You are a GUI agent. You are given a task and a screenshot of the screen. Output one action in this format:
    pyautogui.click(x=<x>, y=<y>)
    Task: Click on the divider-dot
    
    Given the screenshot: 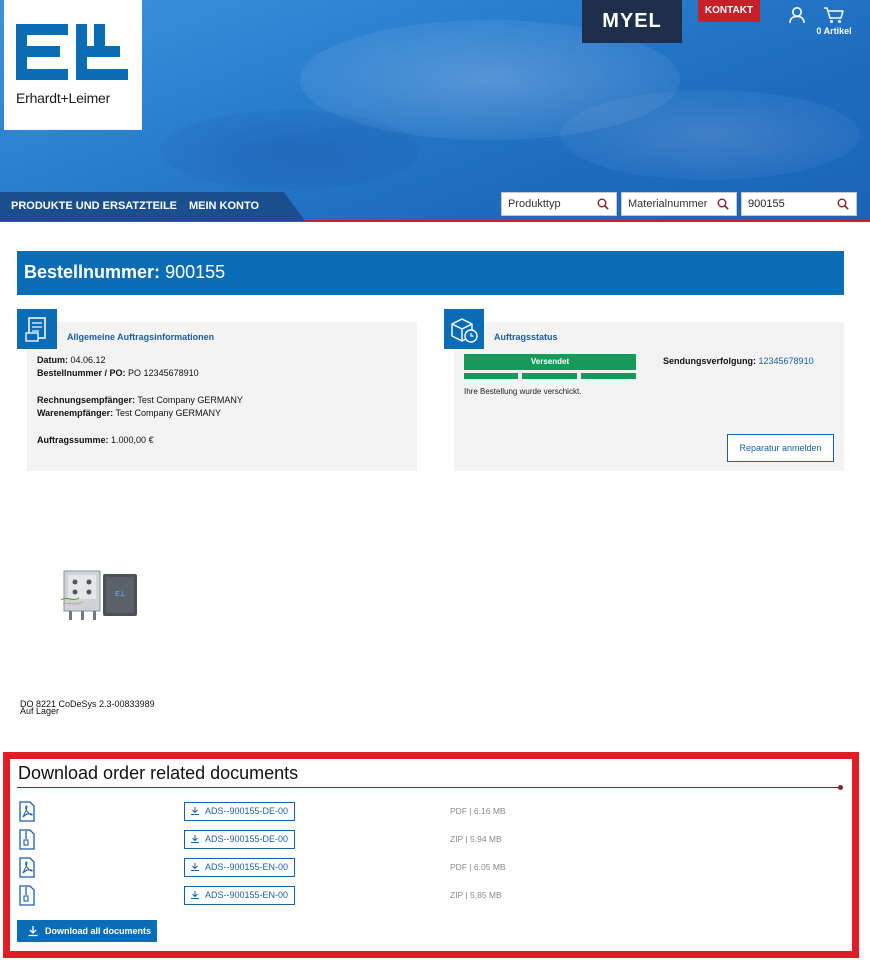 What is the action you would take?
    pyautogui.click(x=840, y=787)
    